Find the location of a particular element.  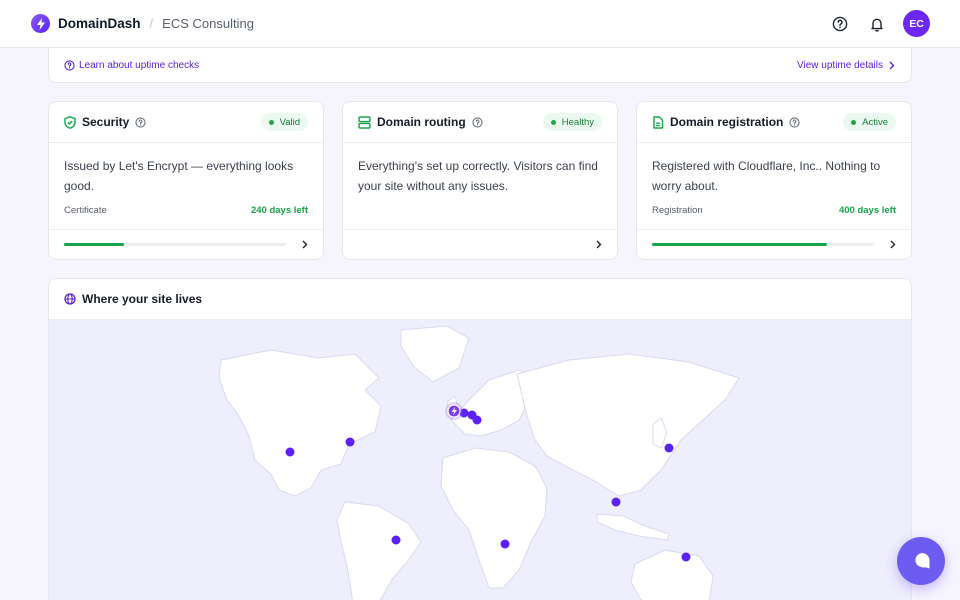

organization-name: ECS Consulting is located at coordinates (208, 23).